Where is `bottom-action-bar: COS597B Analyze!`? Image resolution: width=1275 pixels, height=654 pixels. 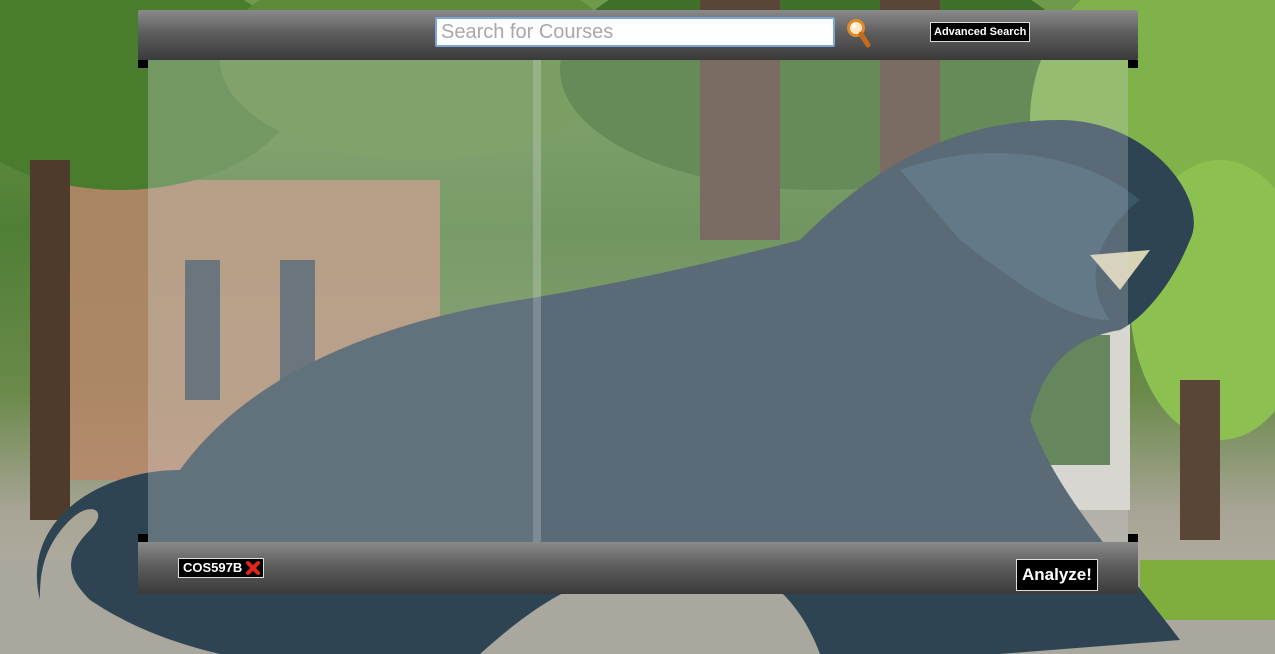
bottom-action-bar: COS597B Analyze! is located at coordinates (638, 568).